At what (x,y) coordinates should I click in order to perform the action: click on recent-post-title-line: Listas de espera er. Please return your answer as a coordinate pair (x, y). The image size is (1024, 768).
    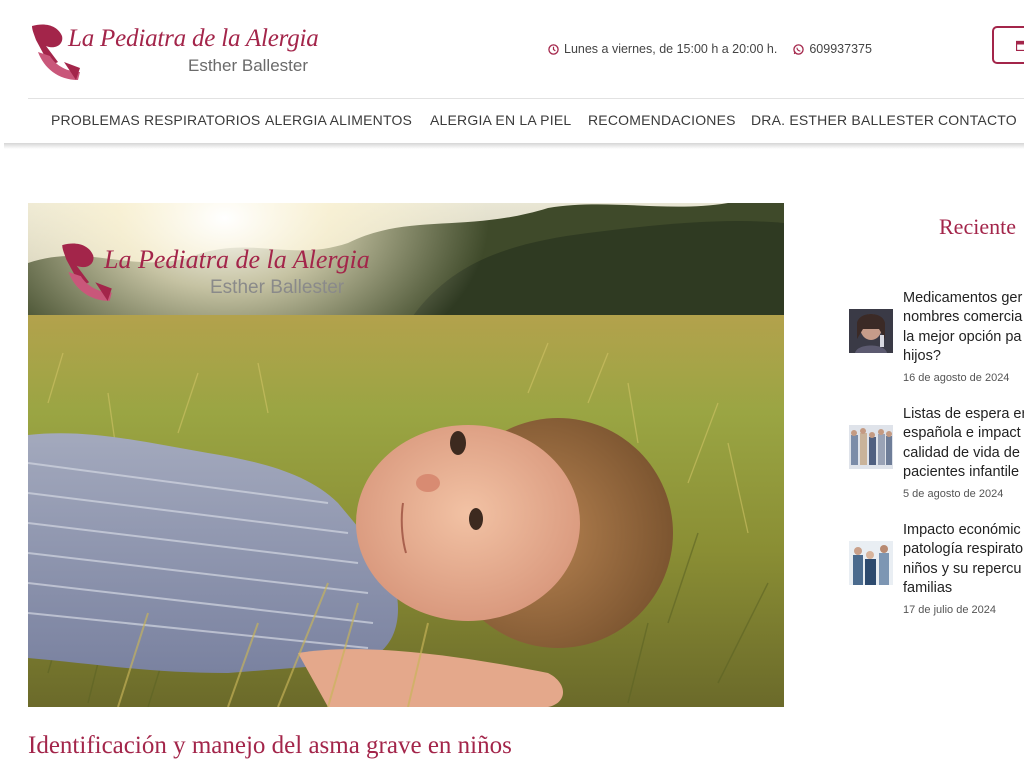
    Looking at the image, I should click on (963, 414).